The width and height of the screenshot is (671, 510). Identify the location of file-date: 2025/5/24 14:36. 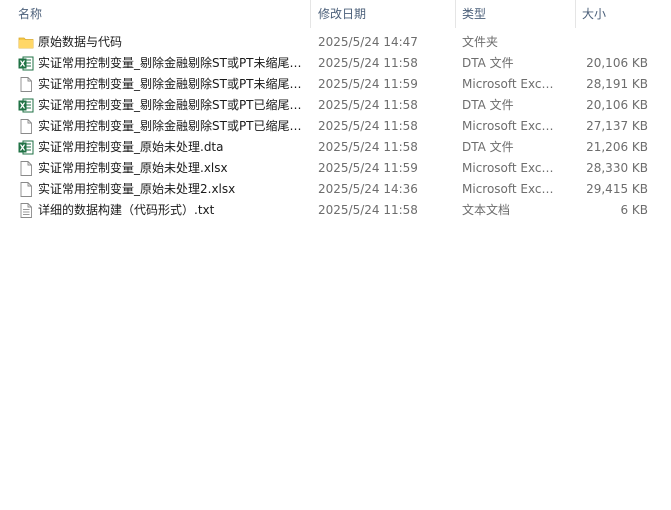
(368, 189).